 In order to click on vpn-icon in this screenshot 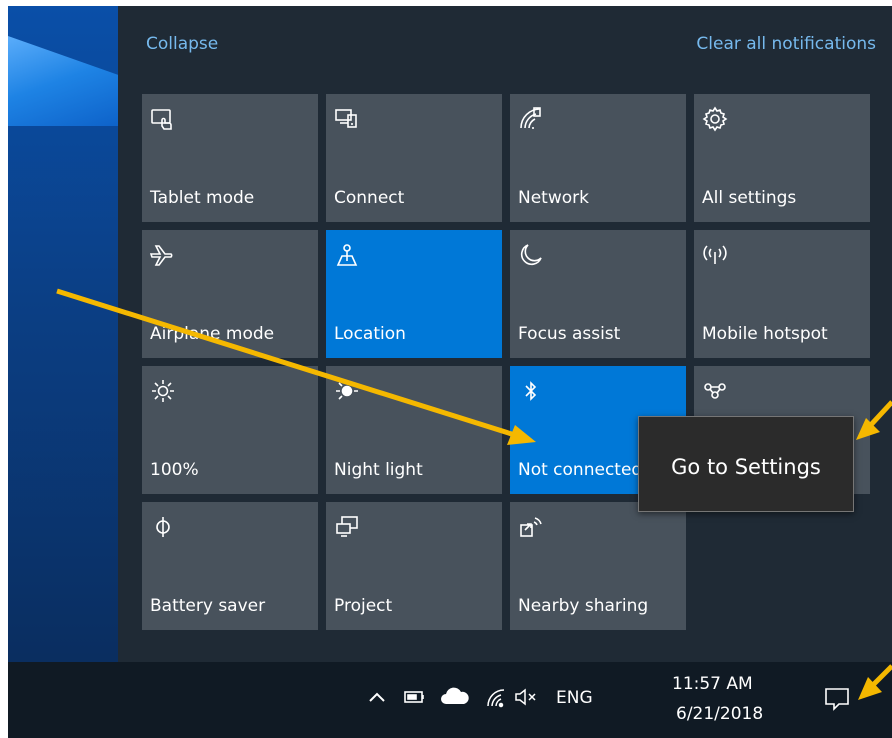, I will do `click(715, 391)`.